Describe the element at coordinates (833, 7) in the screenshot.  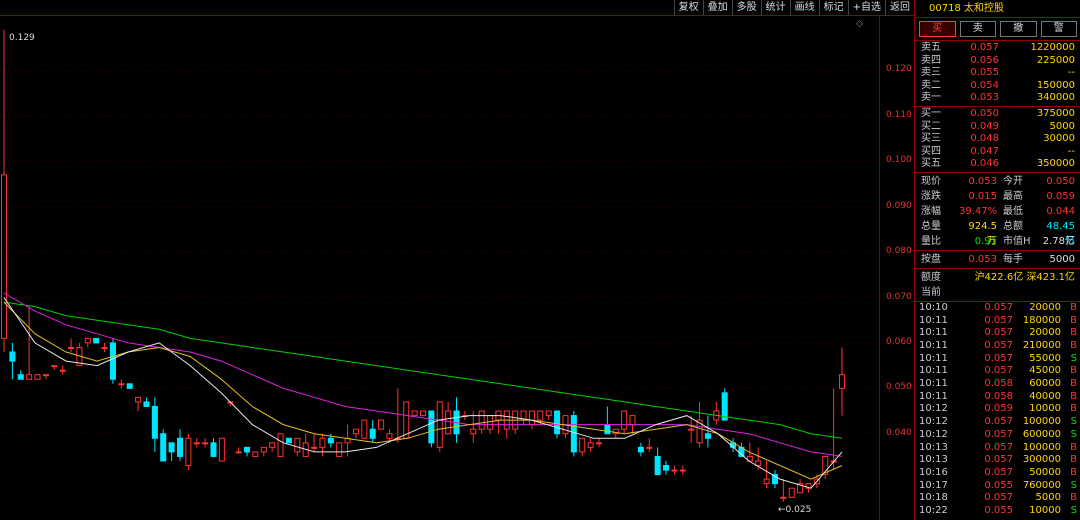
I see `toolbar-button-5: 标记` at that location.